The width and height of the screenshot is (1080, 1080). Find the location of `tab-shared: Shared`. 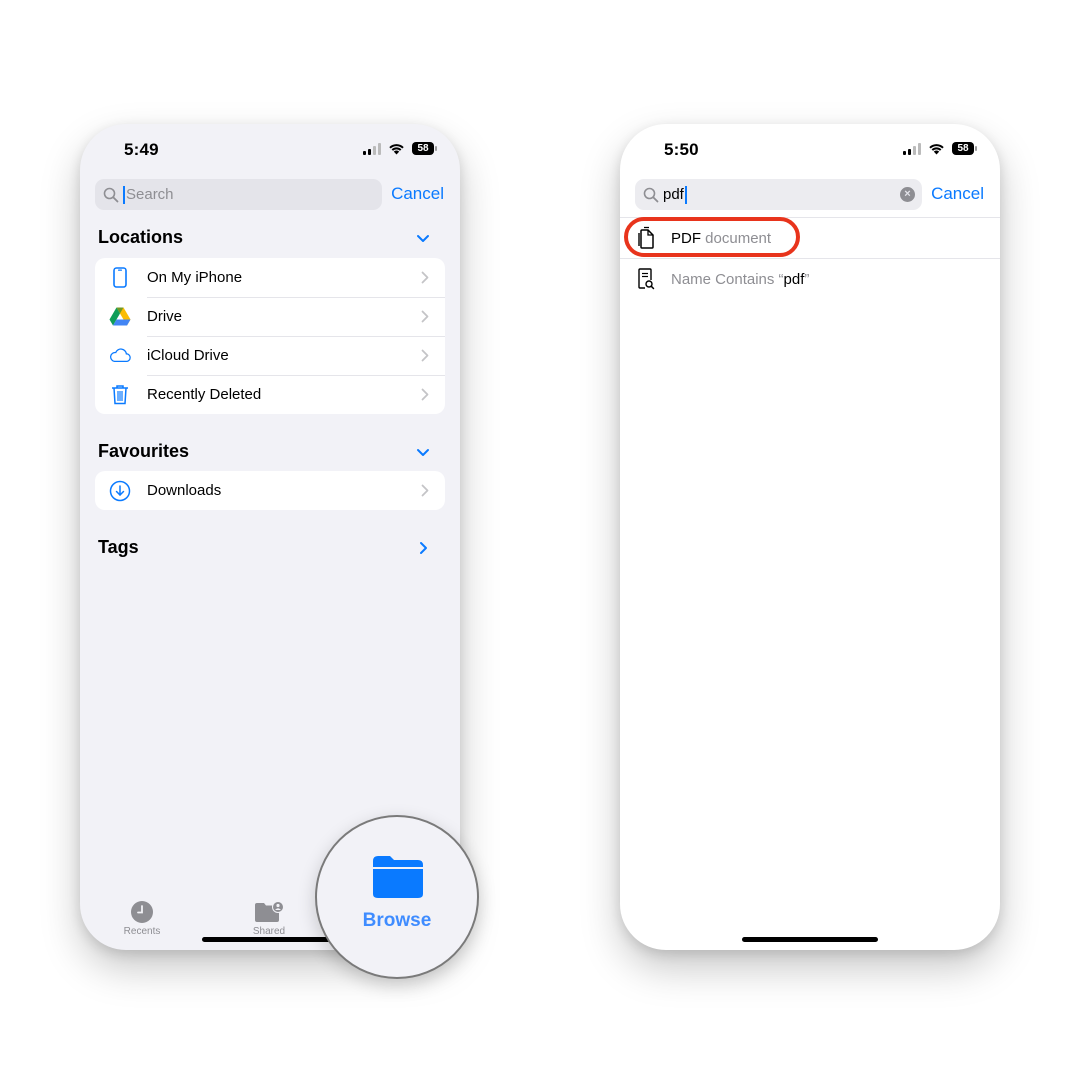

tab-shared: Shared is located at coordinates (269, 918).